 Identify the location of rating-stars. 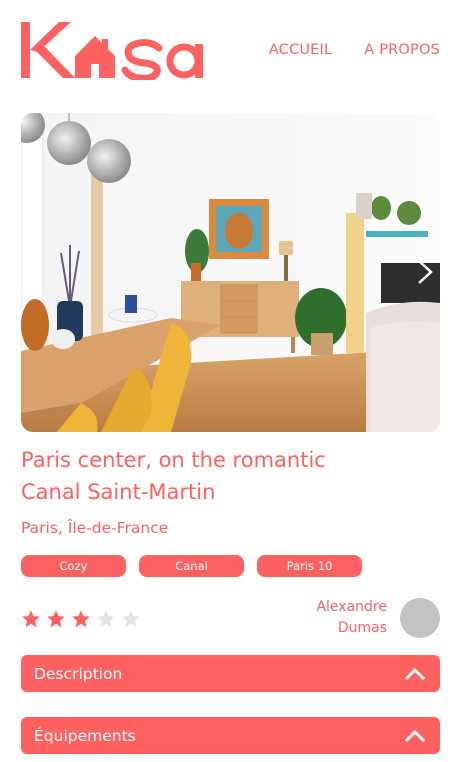
(81, 619).